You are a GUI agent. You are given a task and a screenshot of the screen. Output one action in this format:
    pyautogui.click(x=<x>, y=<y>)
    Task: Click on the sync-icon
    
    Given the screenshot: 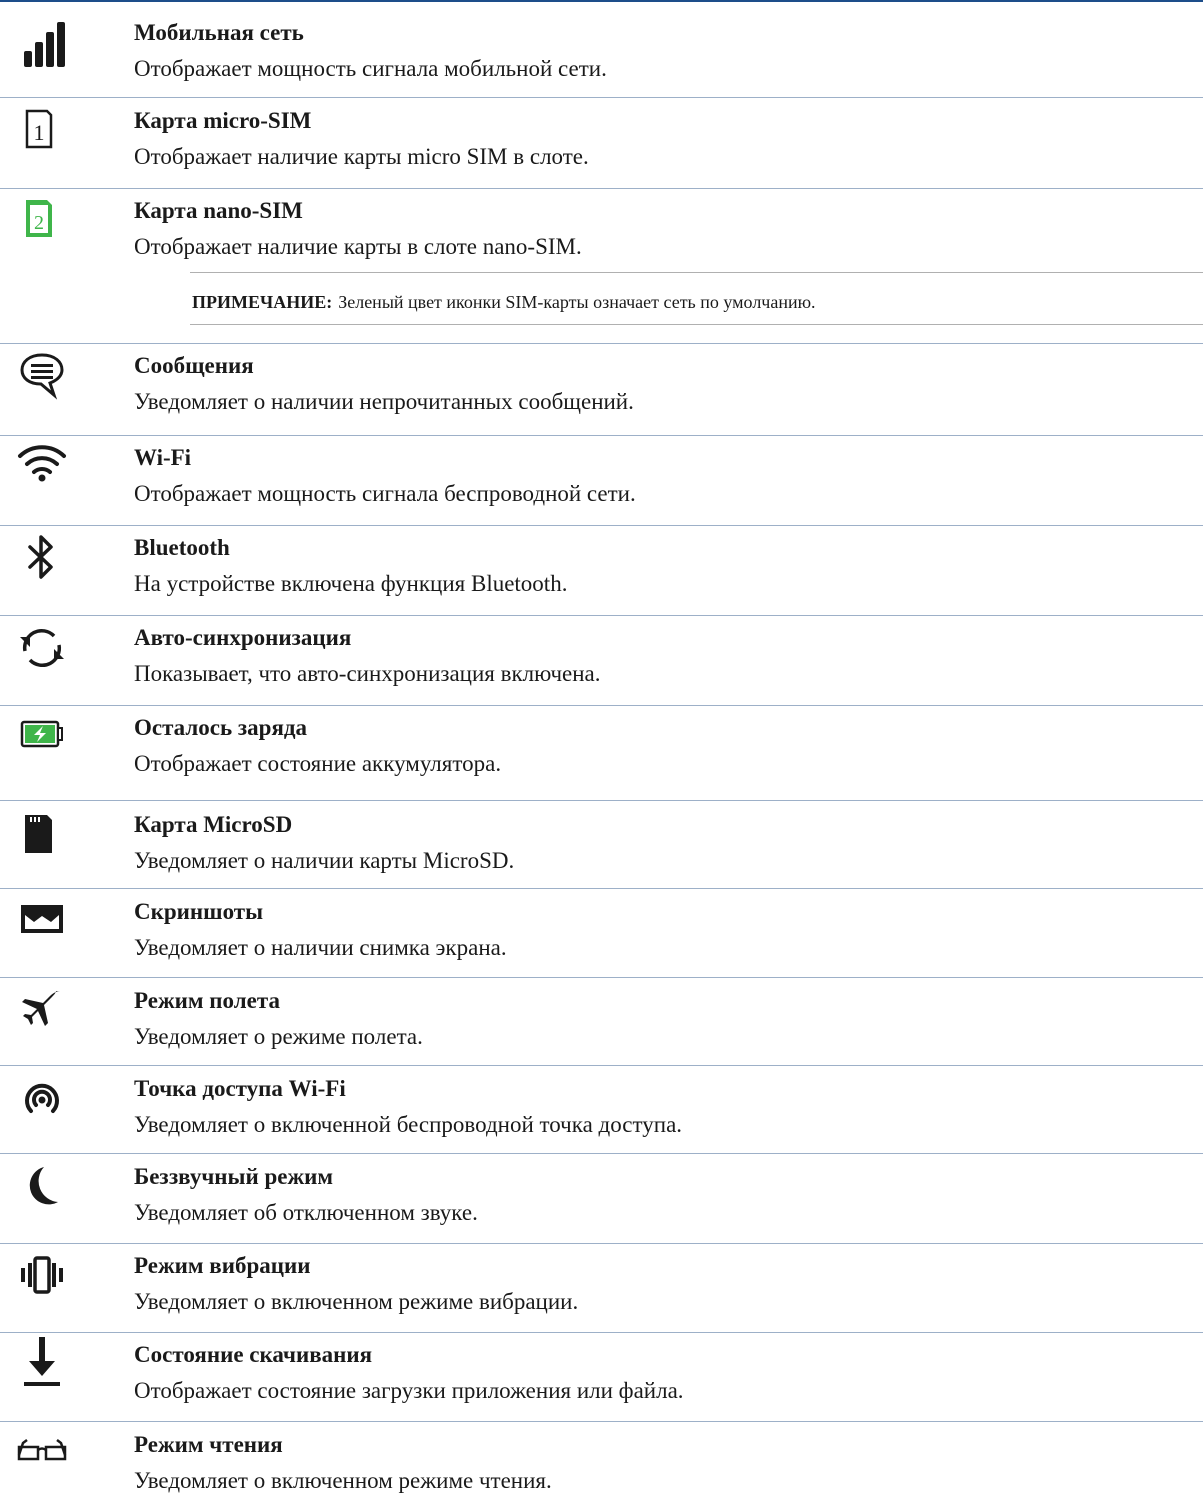 What is the action you would take?
    pyautogui.click(x=42, y=648)
    